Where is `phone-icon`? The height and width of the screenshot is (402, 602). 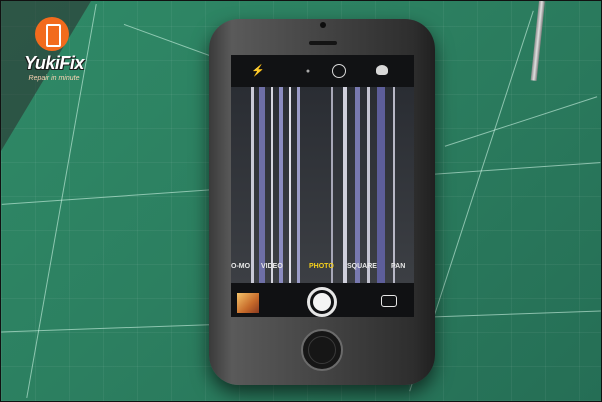 phone-icon is located at coordinates (53, 35).